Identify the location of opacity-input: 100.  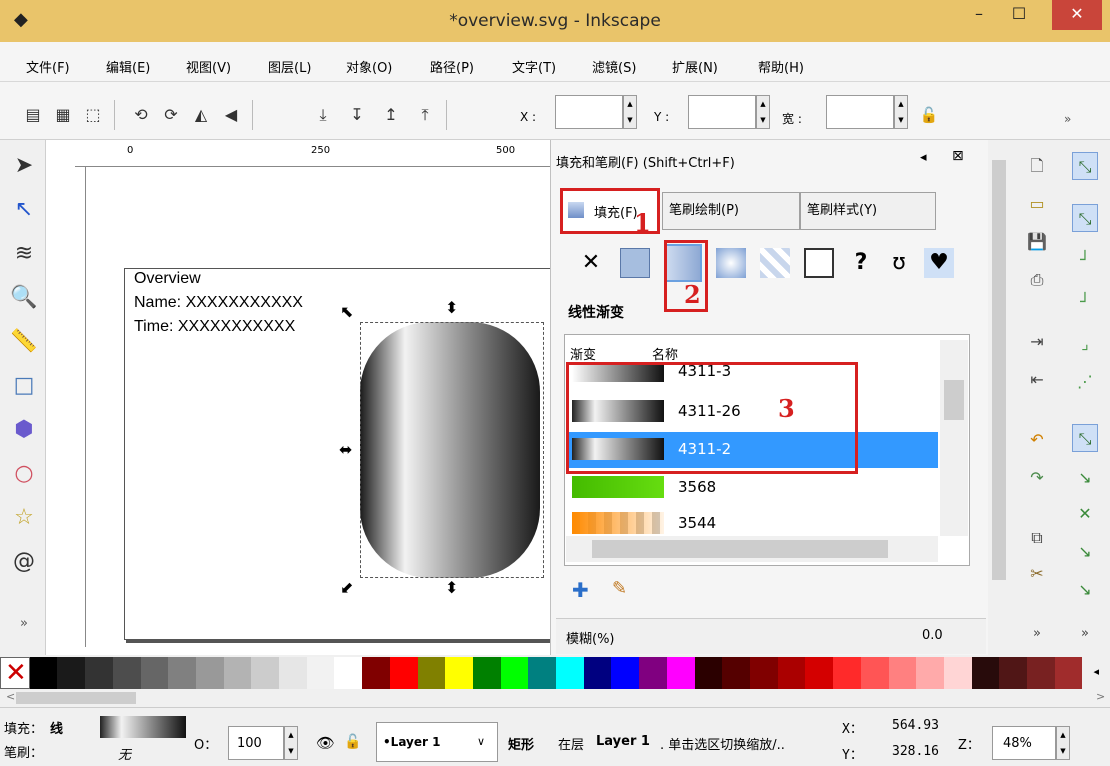
(256, 743).